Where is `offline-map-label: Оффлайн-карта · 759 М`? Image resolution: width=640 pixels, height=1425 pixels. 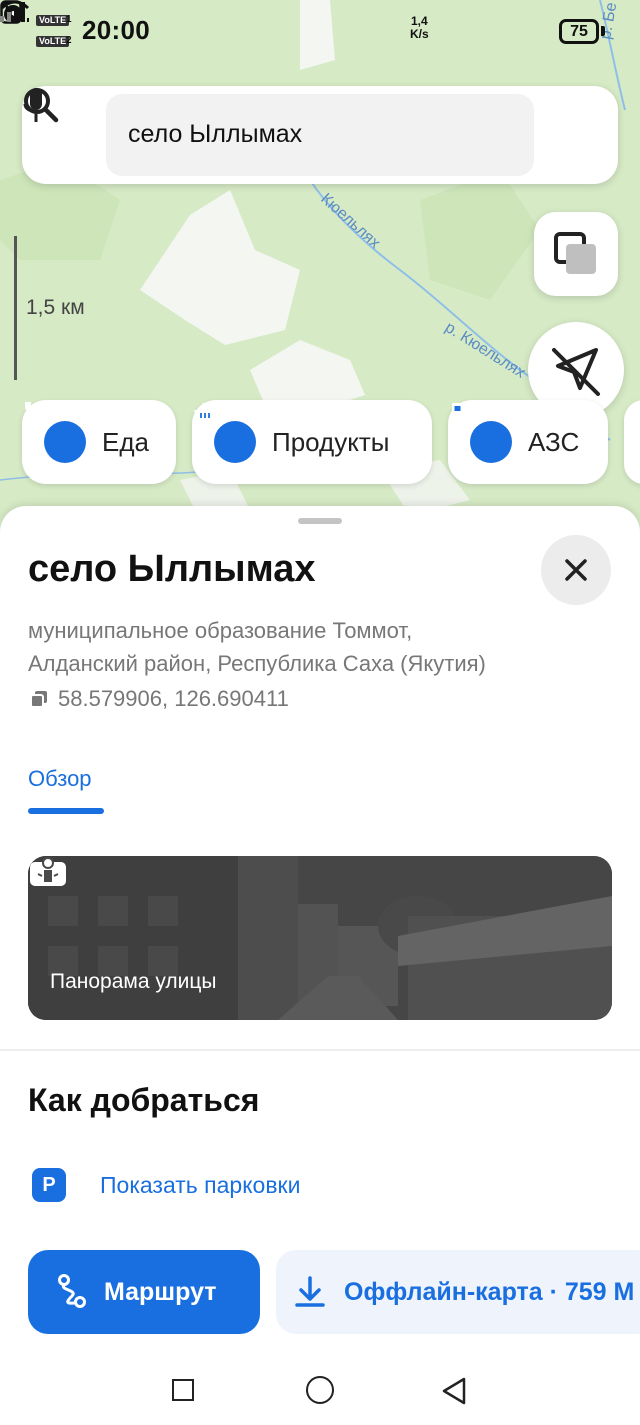 offline-map-label: Оффлайн-карта · 759 М is located at coordinates (489, 1291).